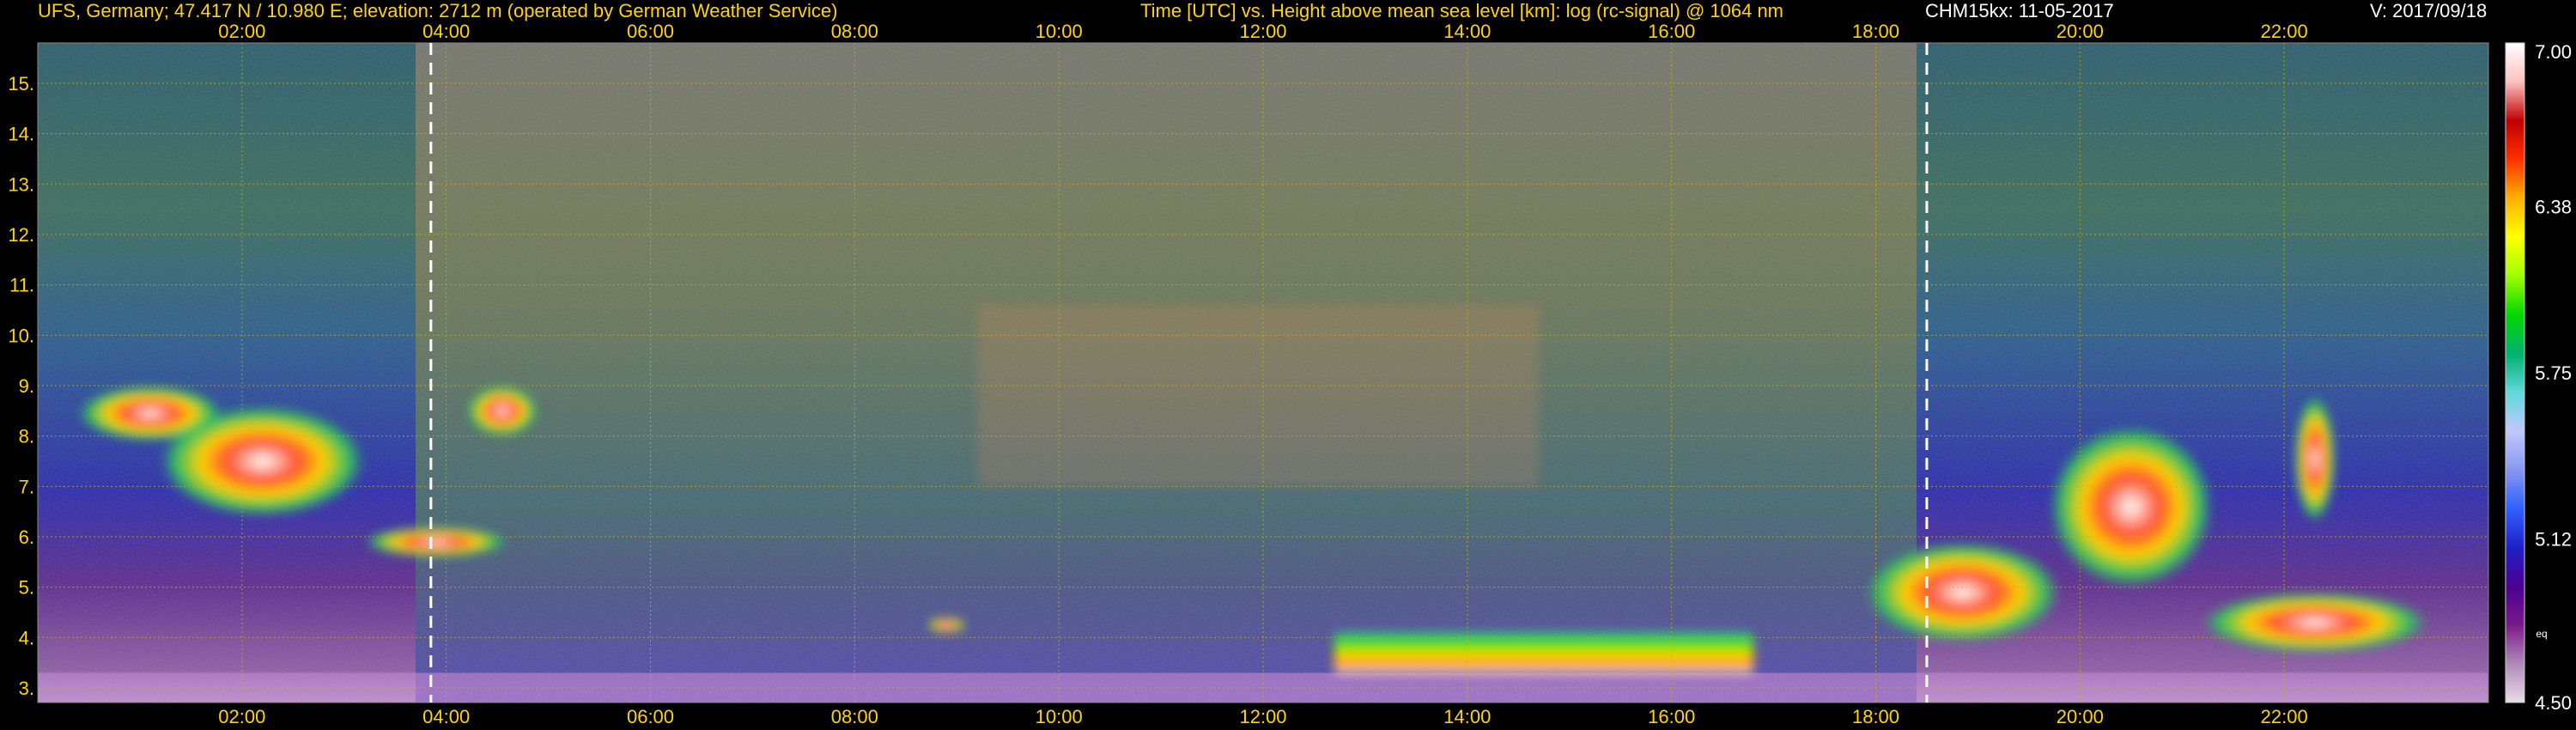 This screenshot has height=730, width=2576. Describe the element at coordinates (1262, 716) in the screenshot. I see `x-tick-bottom-5: 12:00` at that location.